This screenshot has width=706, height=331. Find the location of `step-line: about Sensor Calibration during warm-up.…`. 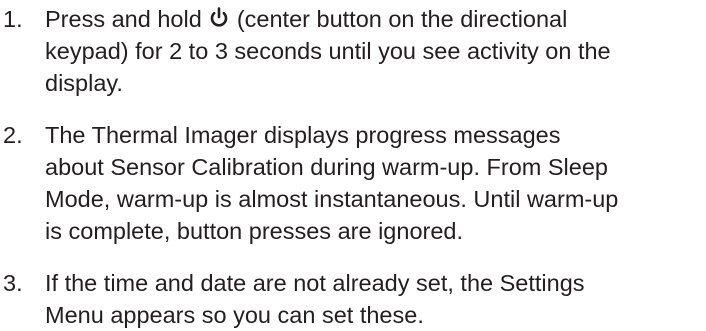

step-line: about Sensor Calibration during warm-up.… is located at coordinates (326, 167).